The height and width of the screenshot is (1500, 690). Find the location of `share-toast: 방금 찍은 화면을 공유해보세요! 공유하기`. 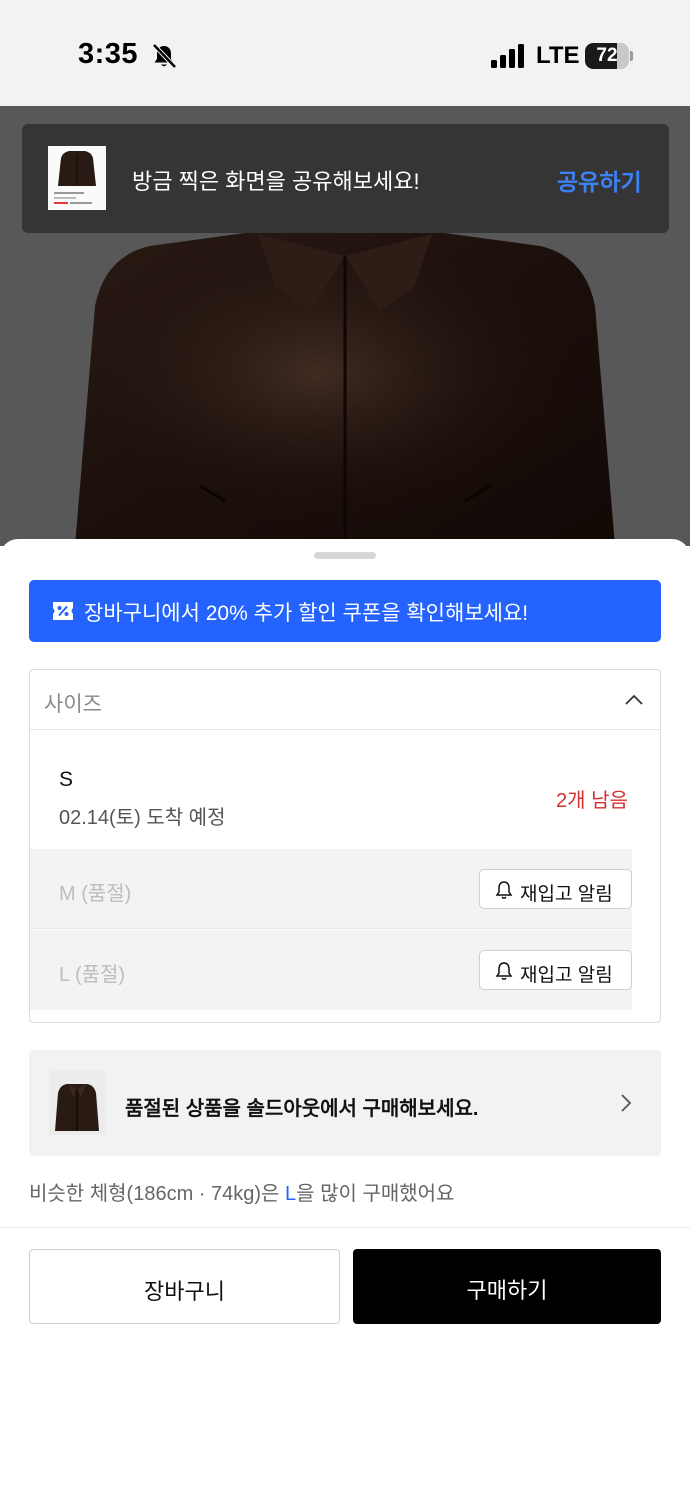

share-toast: 방금 찍은 화면을 공유해보세요! 공유하기 is located at coordinates (345, 178).